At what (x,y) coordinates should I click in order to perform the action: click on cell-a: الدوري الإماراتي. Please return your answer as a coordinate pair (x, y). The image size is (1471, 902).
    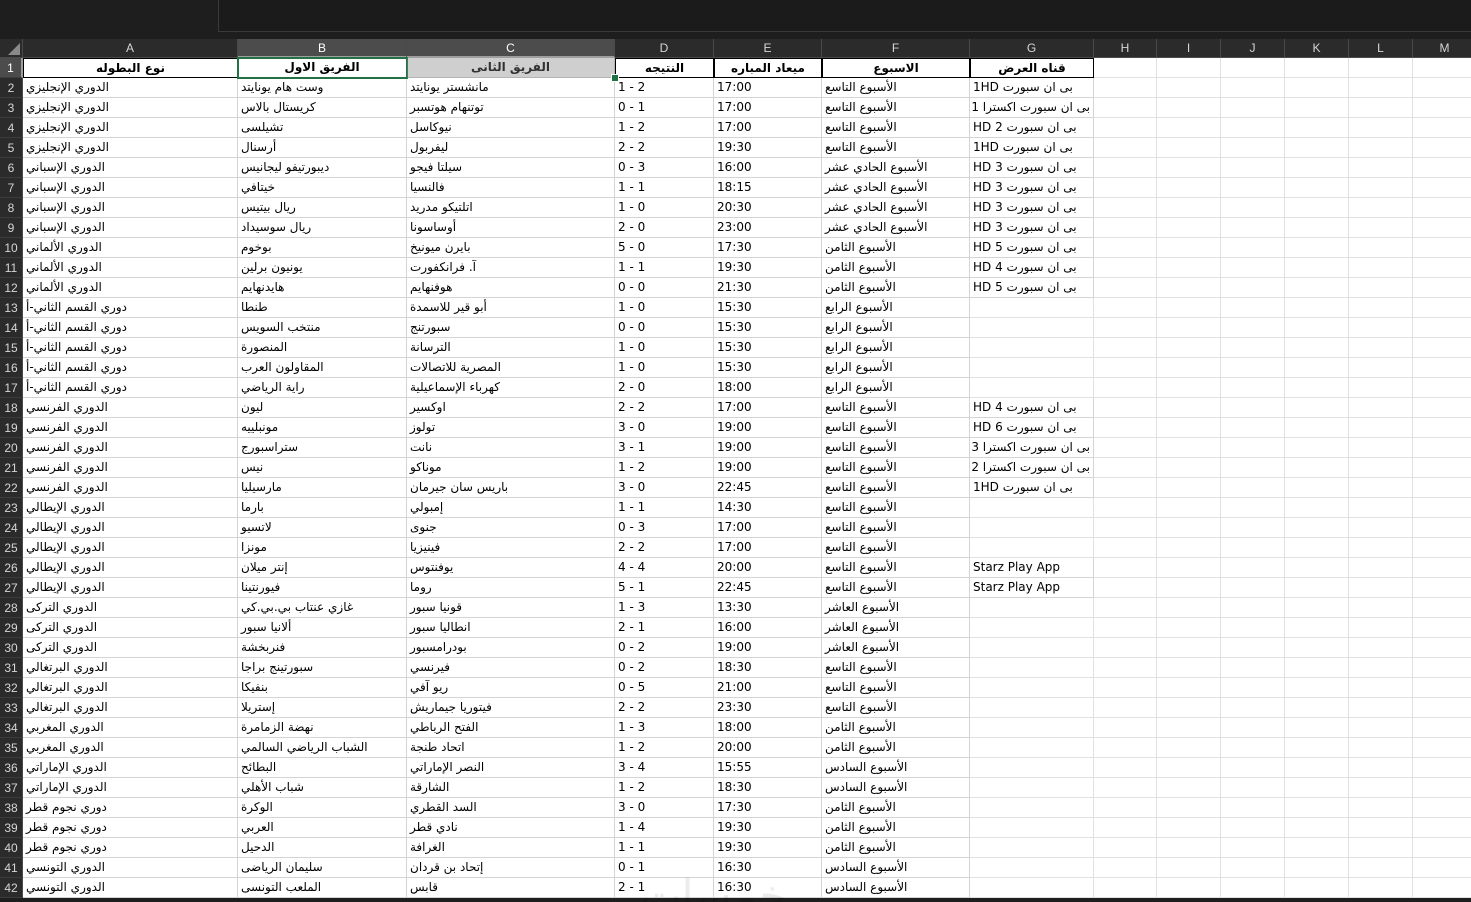
    Looking at the image, I should click on (130, 788).